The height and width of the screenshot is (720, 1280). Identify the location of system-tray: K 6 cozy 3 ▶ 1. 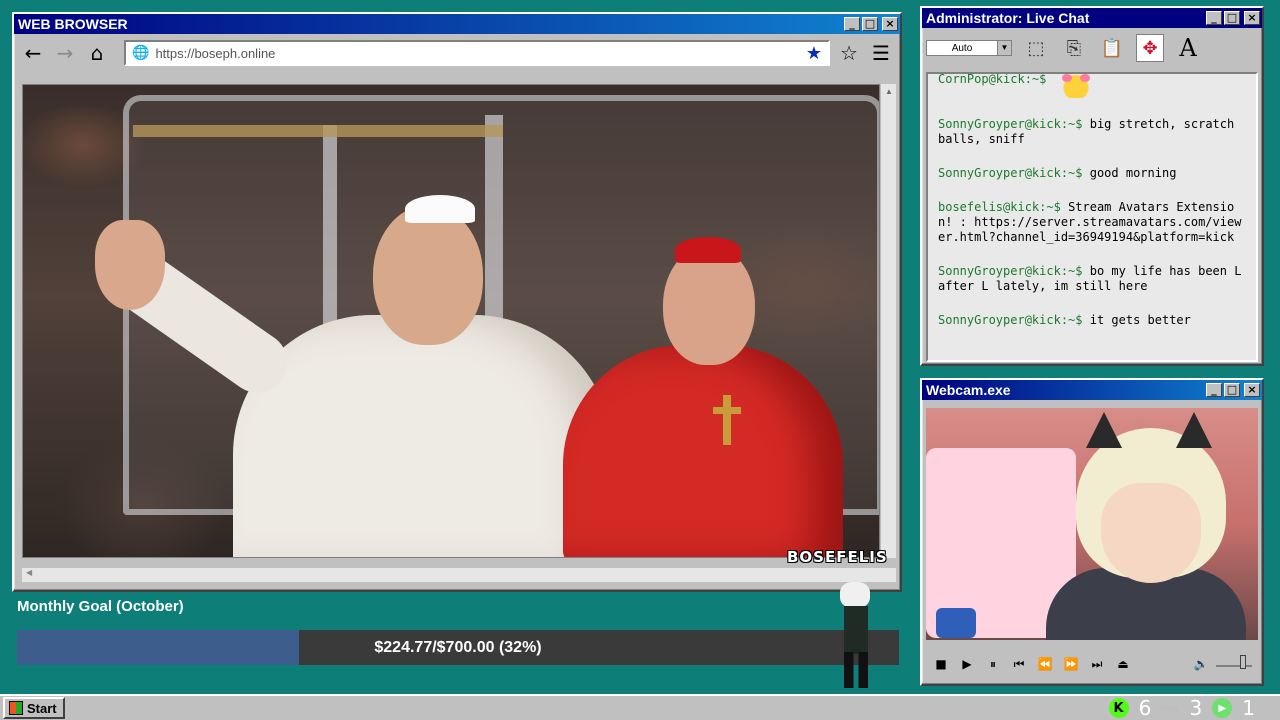
(1192, 708).